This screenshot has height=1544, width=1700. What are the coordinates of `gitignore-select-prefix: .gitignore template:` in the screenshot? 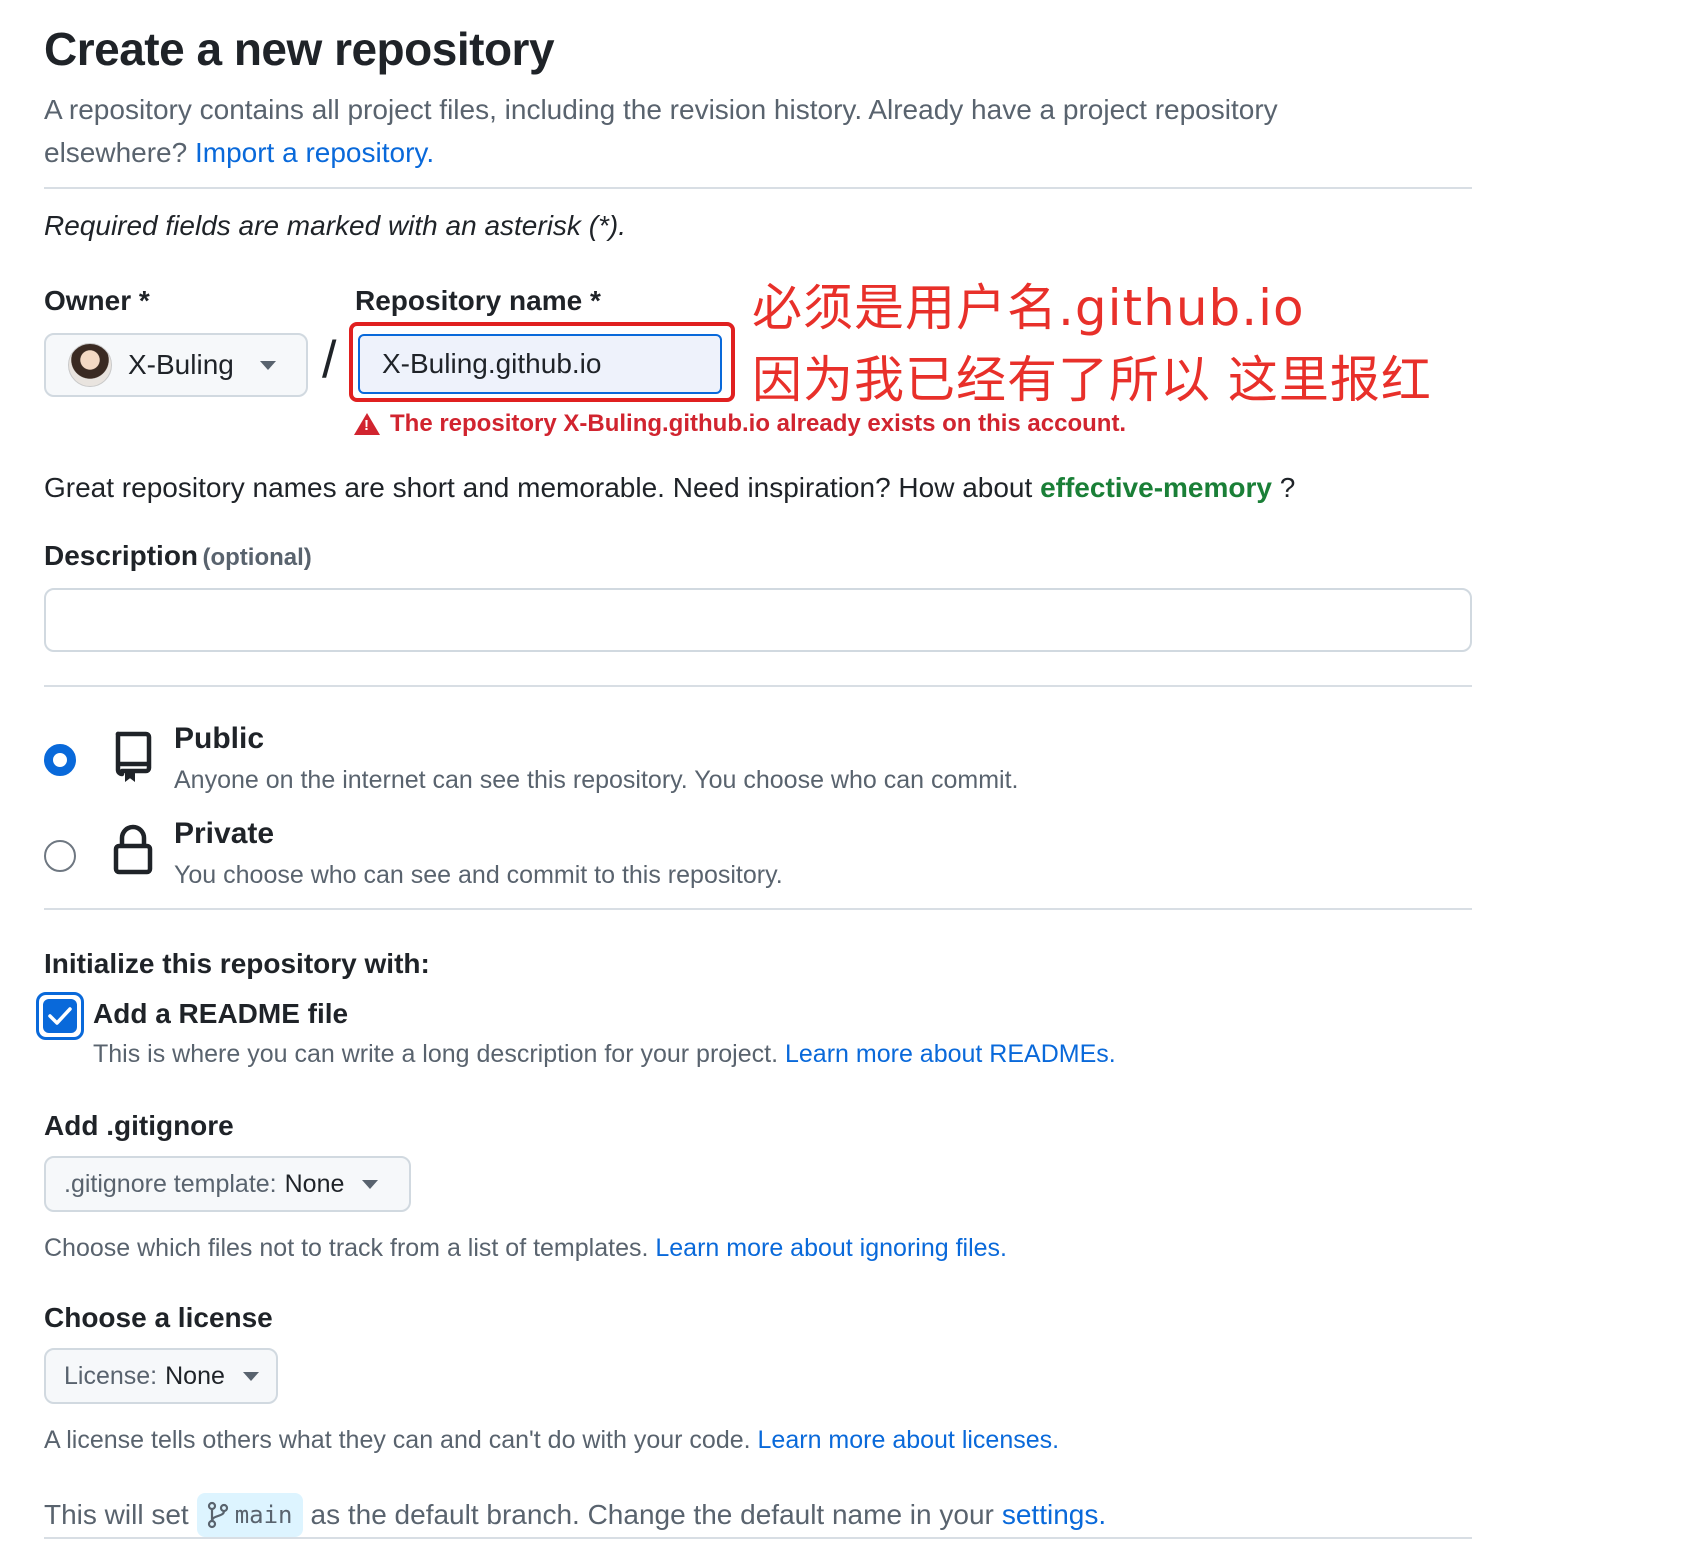 It's located at (170, 1183).